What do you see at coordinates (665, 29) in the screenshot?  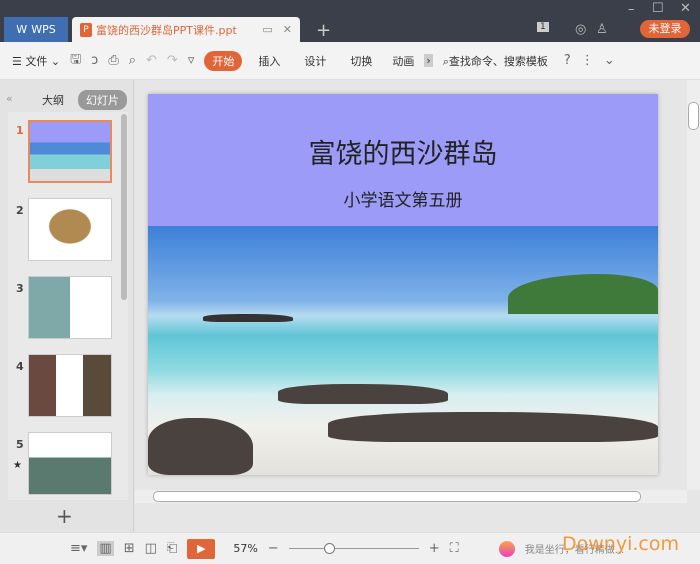 I see `login-button: 未登录` at bounding box center [665, 29].